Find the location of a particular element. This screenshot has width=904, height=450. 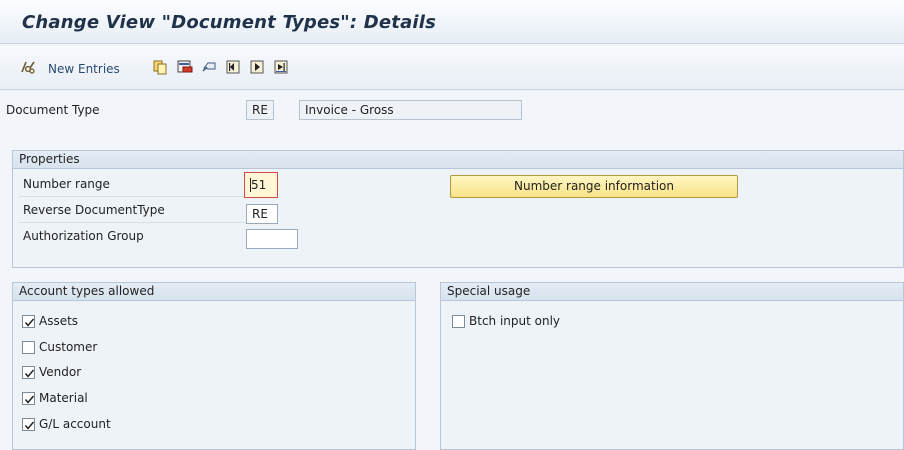

auth-group-label: Authorization Group is located at coordinates (83, 236).